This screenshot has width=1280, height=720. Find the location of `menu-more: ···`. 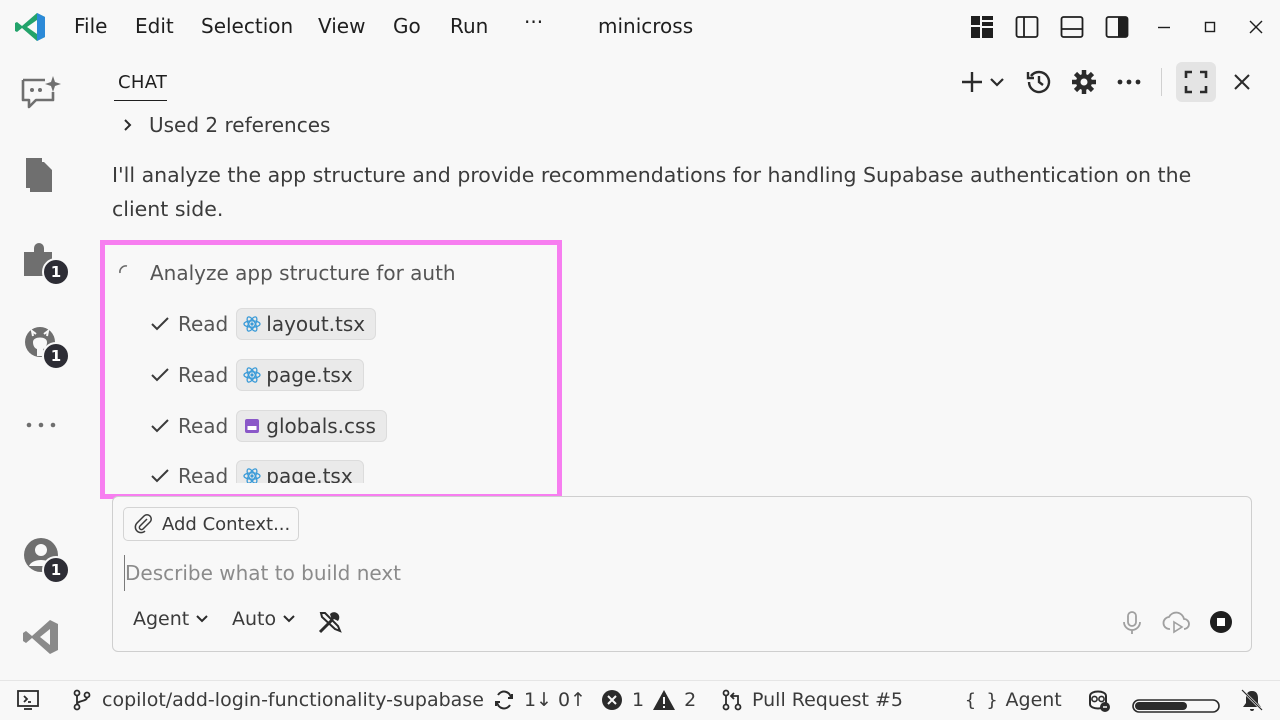

menu-more: ··· is located at coordinates (533, 22).